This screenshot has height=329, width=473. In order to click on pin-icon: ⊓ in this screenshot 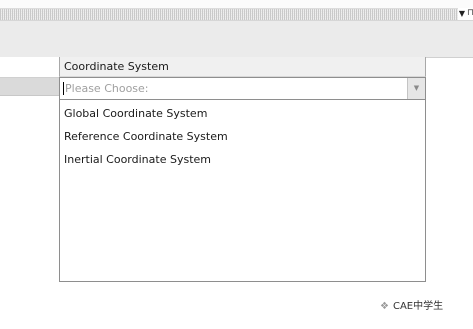, I will do `click(470, 13)`.